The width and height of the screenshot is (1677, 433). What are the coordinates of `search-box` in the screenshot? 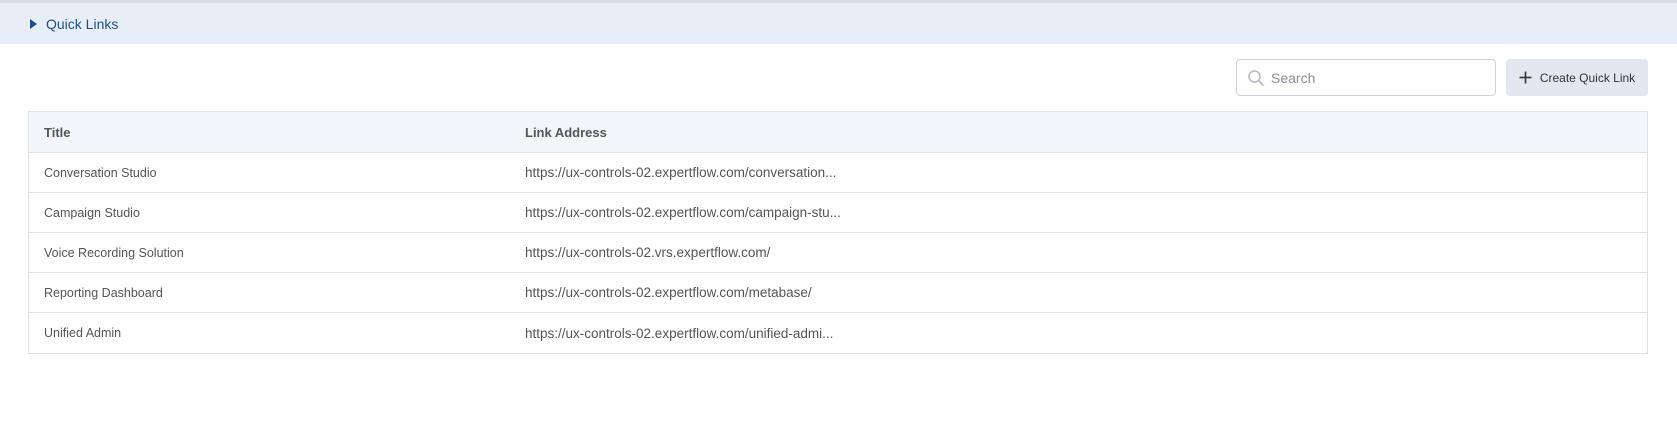 It's located at (1366, 77).